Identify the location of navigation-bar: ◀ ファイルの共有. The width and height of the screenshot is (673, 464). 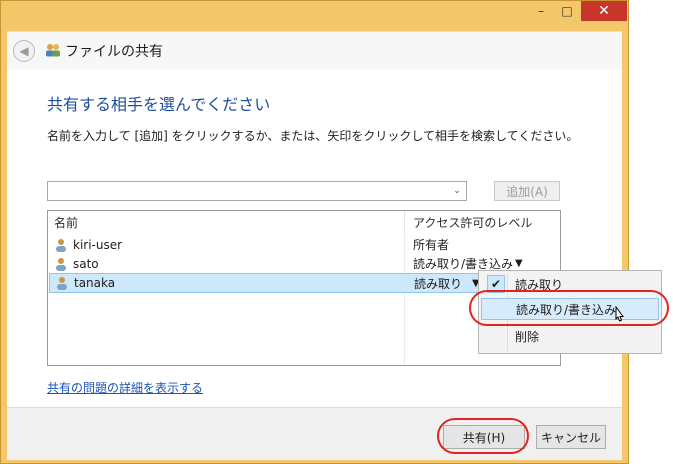
(314, 50).